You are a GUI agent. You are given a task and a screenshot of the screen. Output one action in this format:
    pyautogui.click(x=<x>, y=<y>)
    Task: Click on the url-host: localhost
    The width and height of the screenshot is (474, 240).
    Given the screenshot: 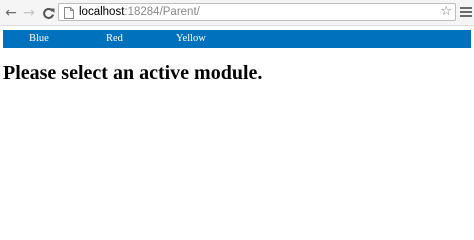 What is the action you would take?
    pyautogui.click(x=102, y=12)
    